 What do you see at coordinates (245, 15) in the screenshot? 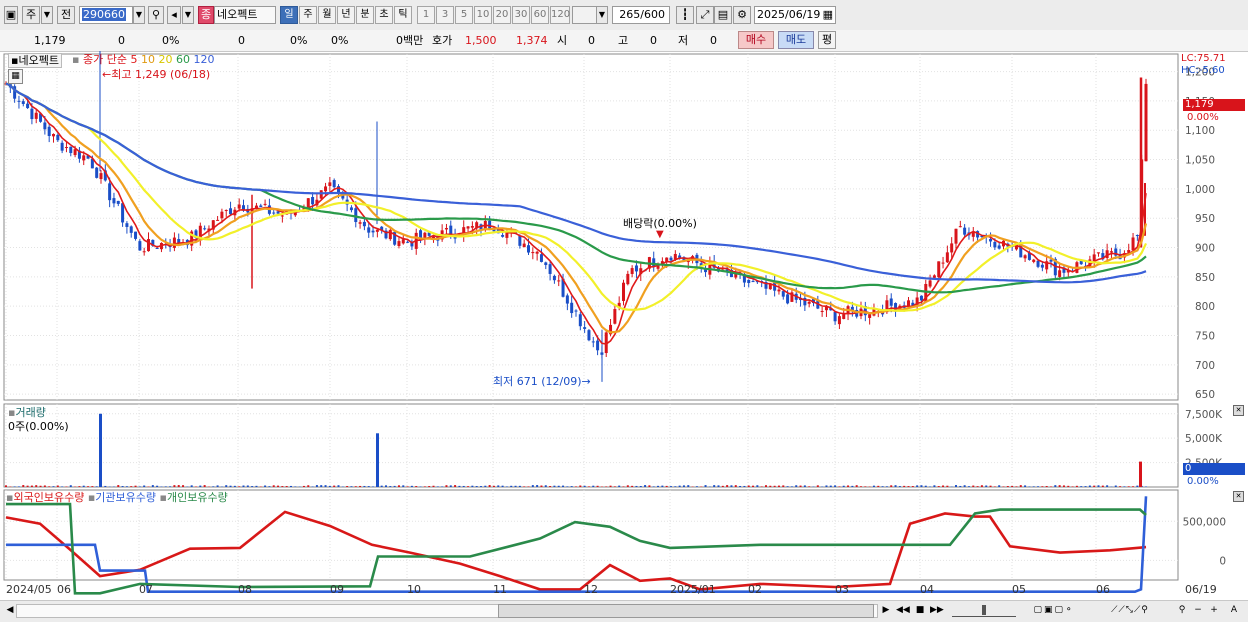
I see `stock-name-field: 네오펙트` at bounding box center [245, 15].